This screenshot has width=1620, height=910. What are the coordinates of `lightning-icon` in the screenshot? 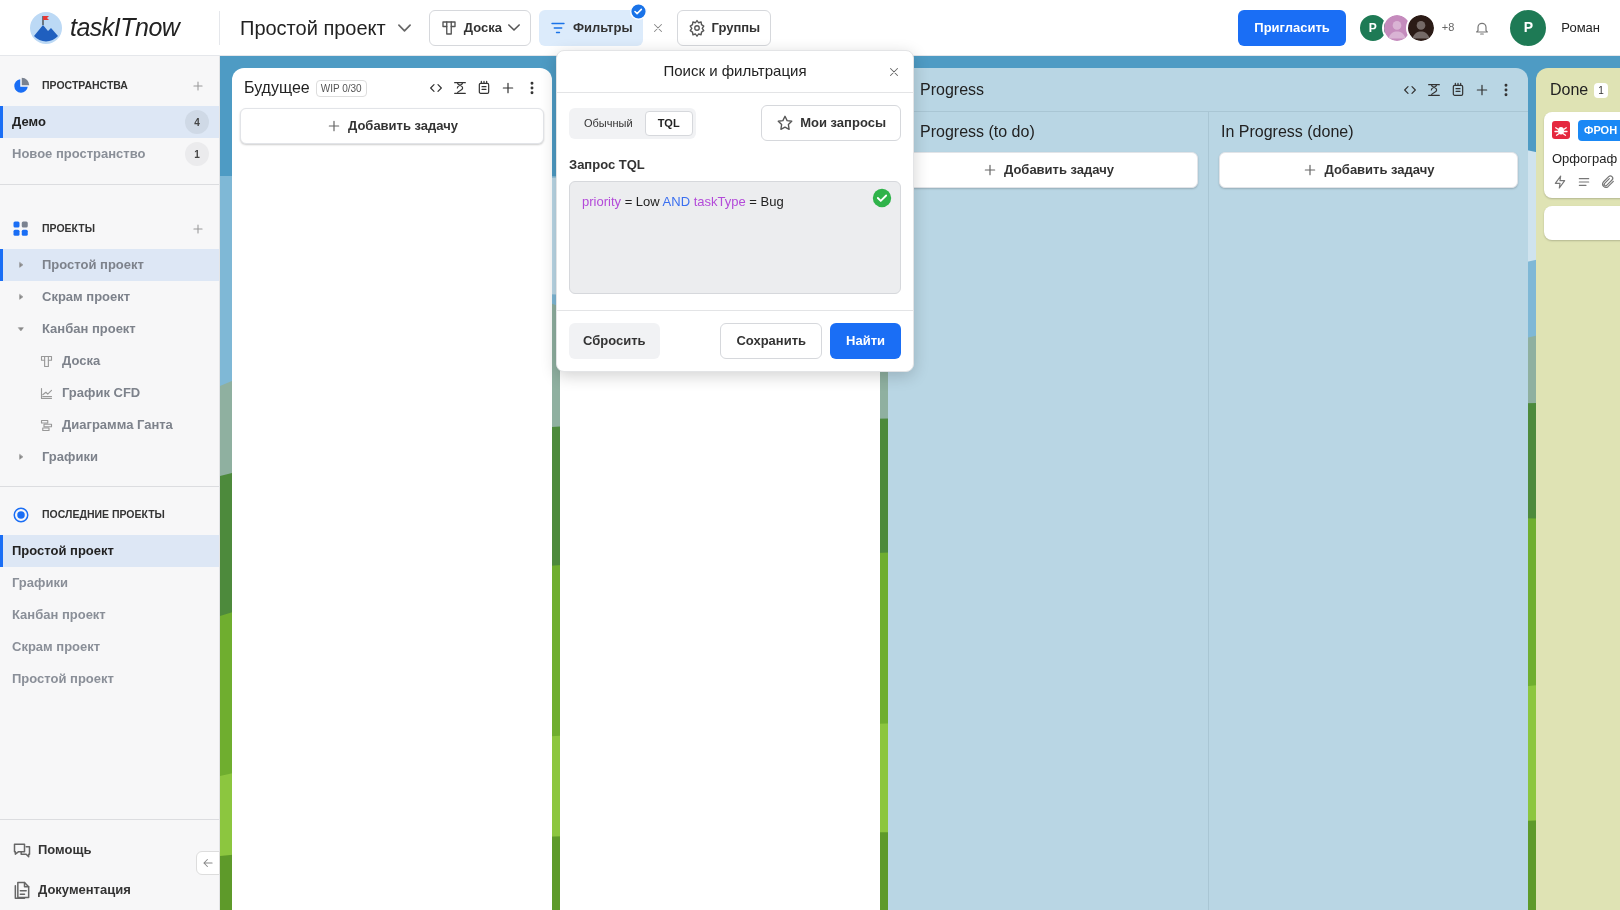 It's located at (1560, 182).